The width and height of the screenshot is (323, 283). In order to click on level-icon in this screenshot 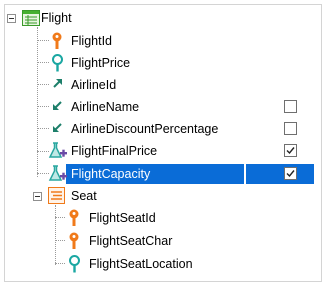, I will do `click(56, 197)`.